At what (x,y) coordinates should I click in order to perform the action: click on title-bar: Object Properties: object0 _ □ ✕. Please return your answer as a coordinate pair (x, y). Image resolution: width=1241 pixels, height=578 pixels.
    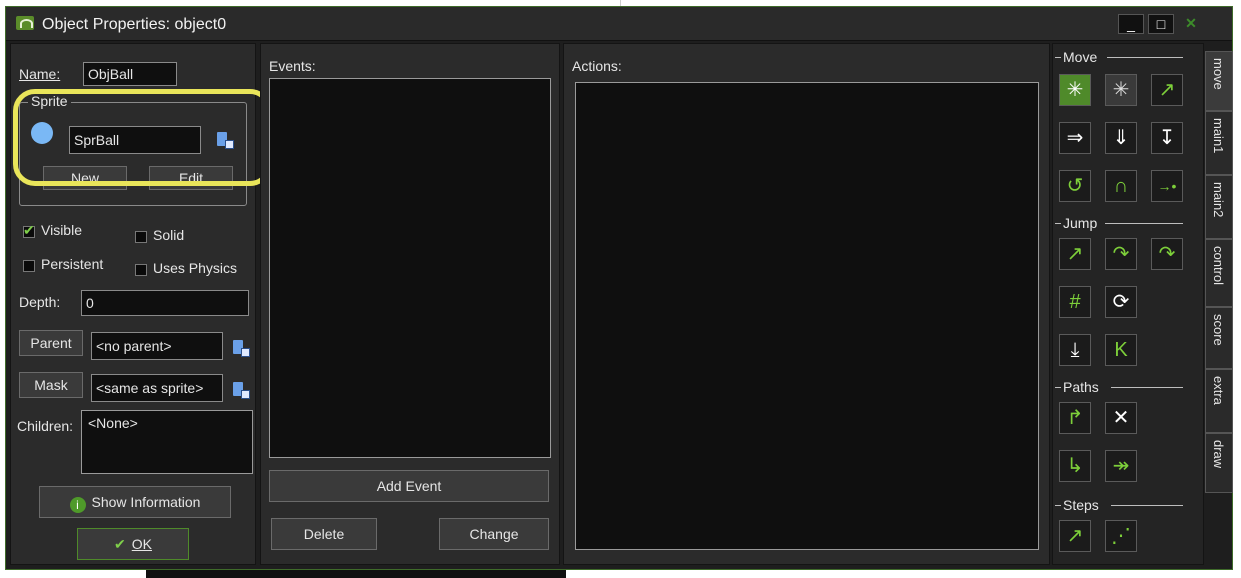
    Looking at the image, I should click on (619, 24).